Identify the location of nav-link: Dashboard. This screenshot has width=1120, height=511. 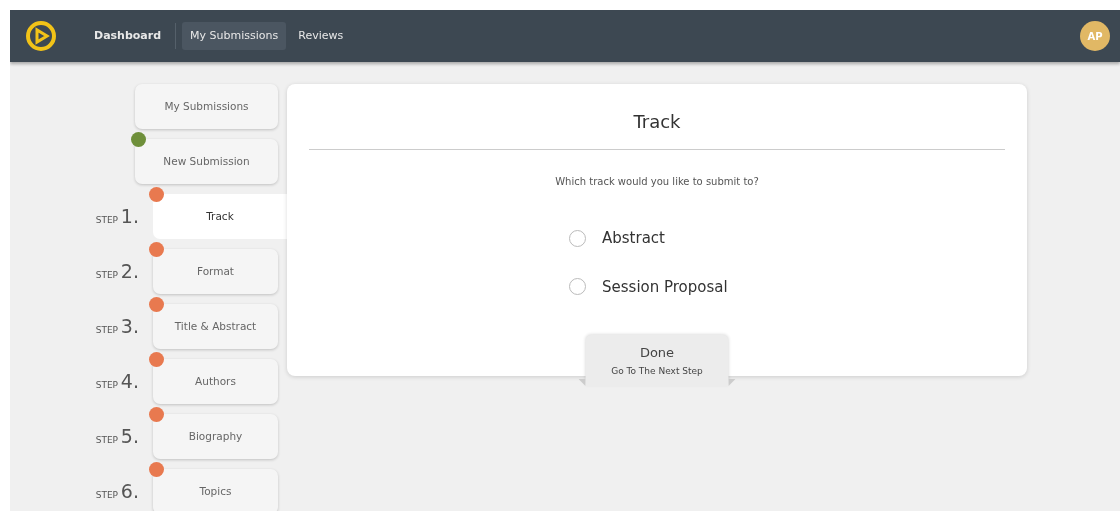
(128, 36).